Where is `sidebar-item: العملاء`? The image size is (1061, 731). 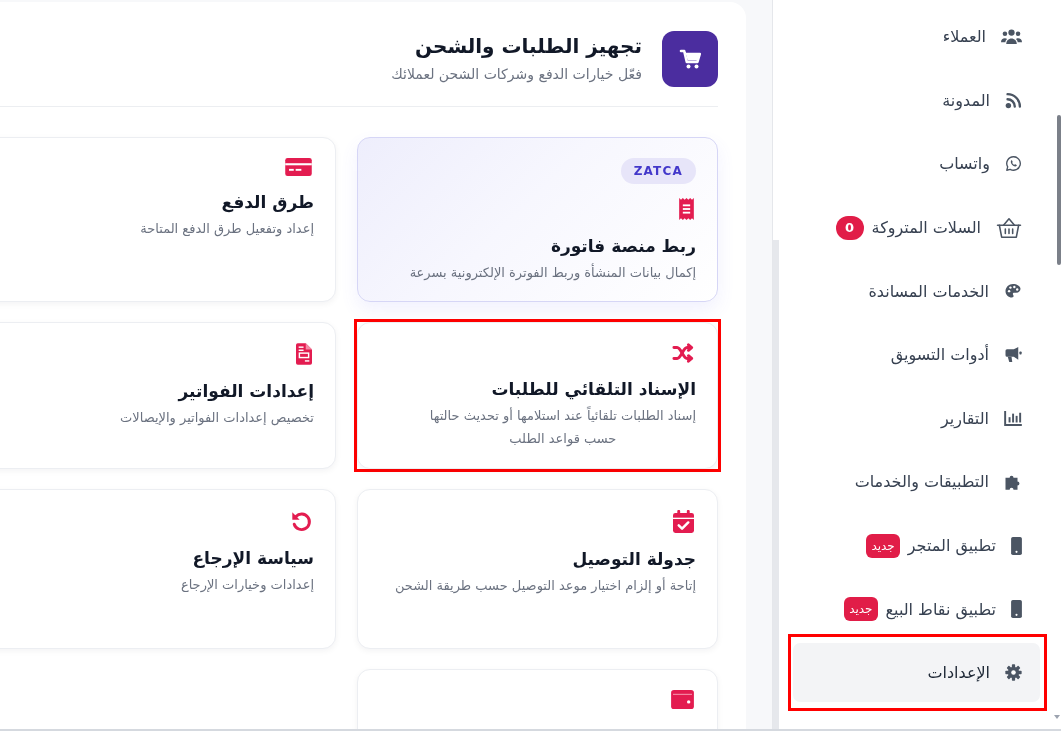 sidebar-item: العملاء is located at coordinates (916, 36).